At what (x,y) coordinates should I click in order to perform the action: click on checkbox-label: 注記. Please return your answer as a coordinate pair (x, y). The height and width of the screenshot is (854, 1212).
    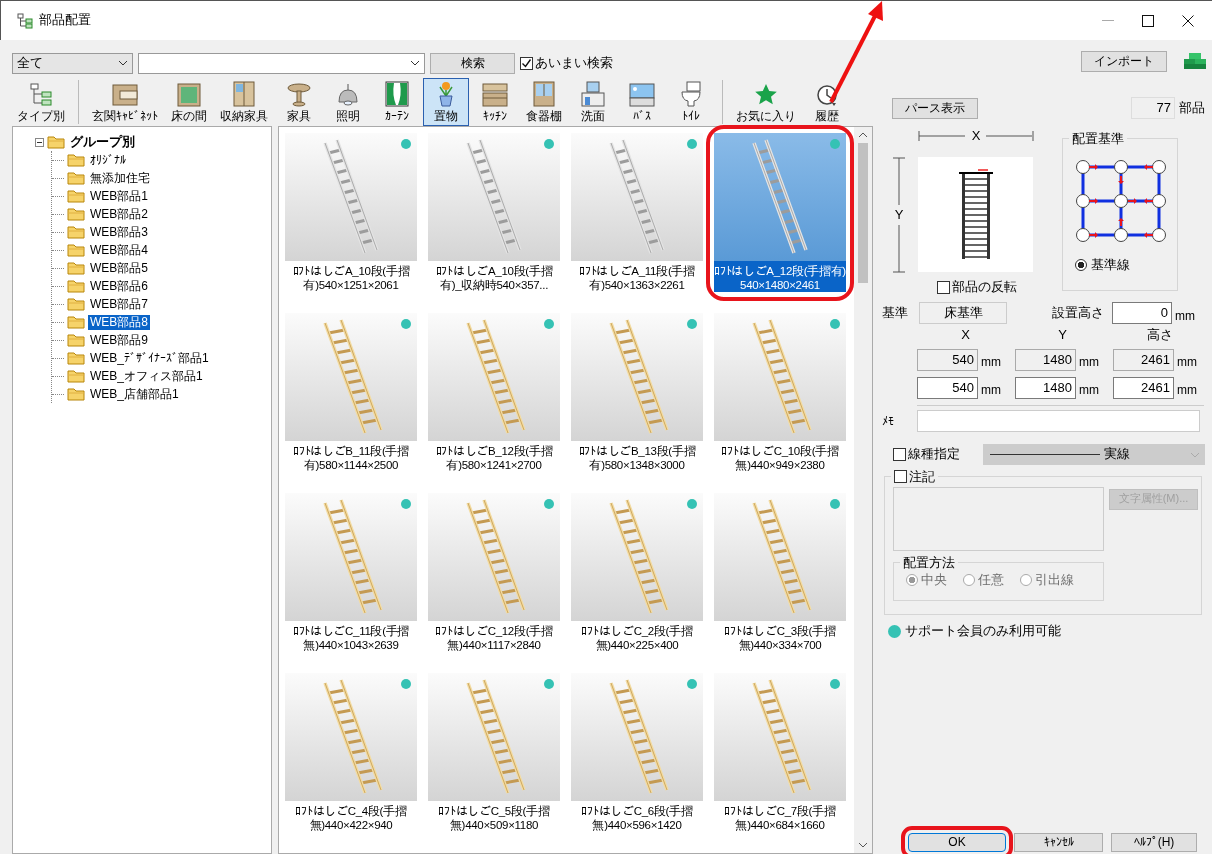
    Looking at the image, I should click on (922, 477).